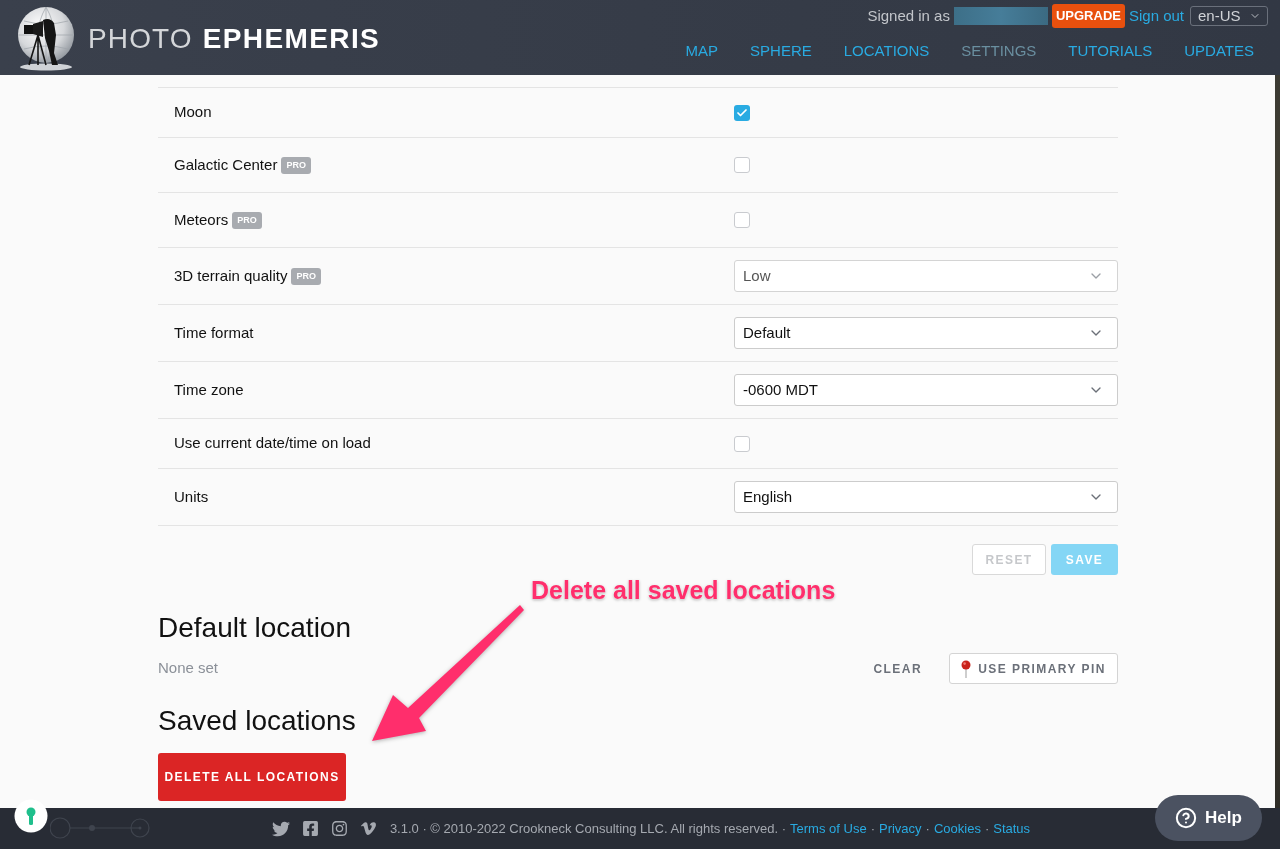  I want to click on default-location-value: None set, so click(188, 668).